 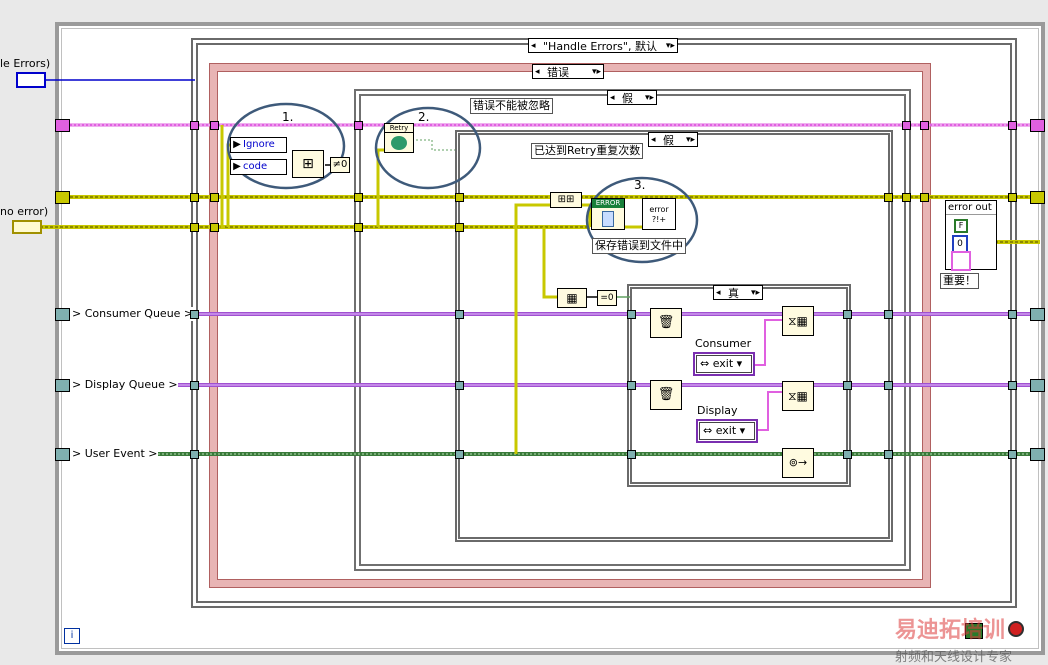 I want to click on array-size-node: ▦, so click(x=572, y=298).